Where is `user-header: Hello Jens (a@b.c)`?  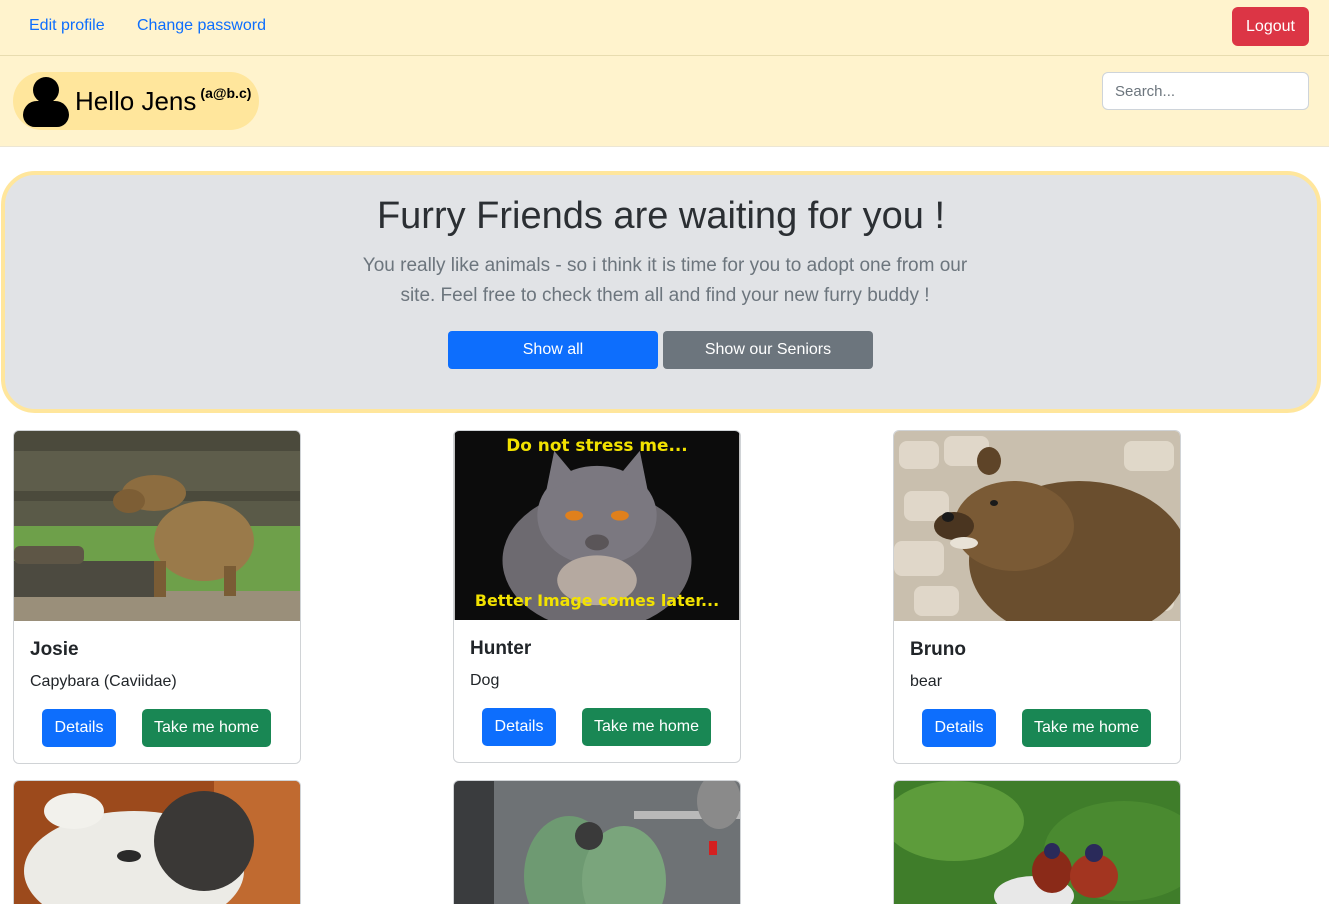 user-header: Hello Jens (a@b.c) is located at coordinates (664, 101).